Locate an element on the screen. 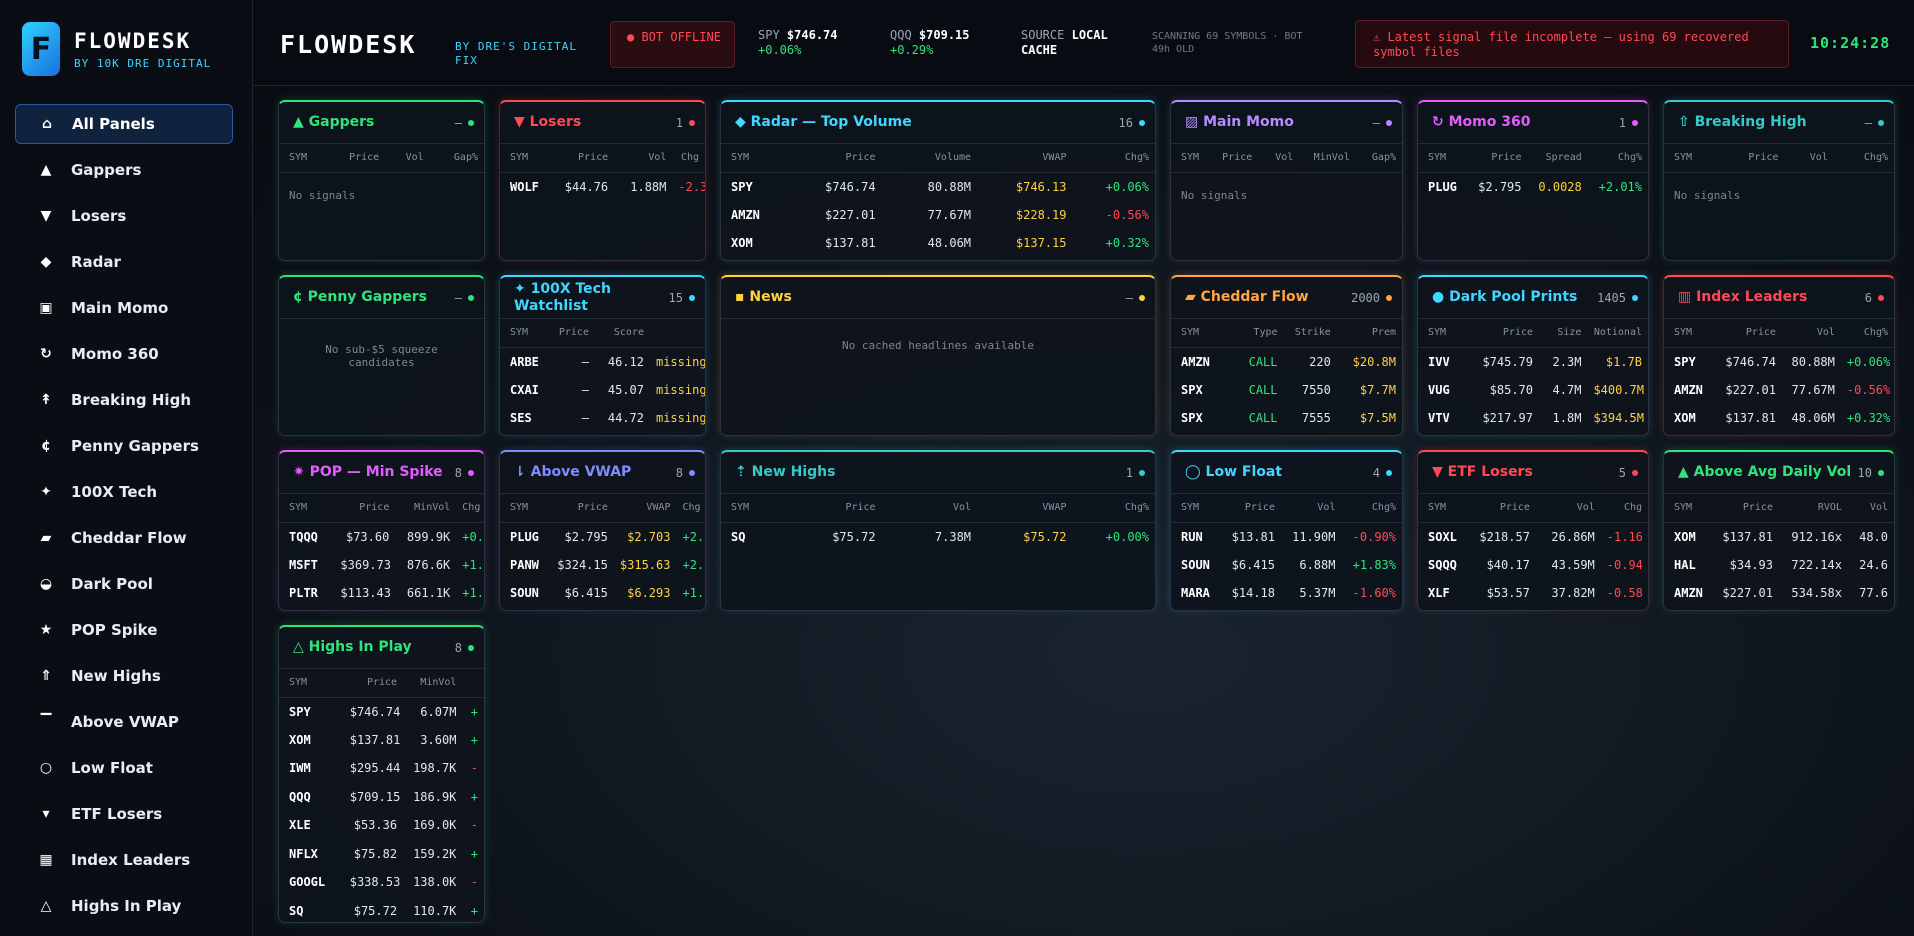 The width and height of the screenshot is (1914, 936). sidebar-item-momo-360: ↻ Momo 360 is located at coordinates (124, 354).